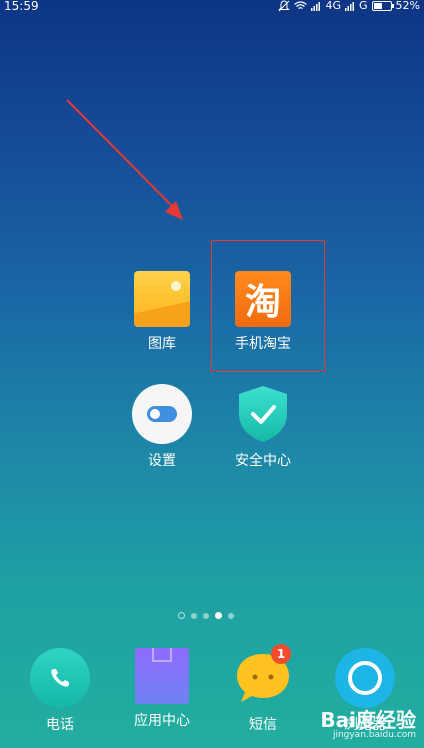 Image resolution: width=424 pixels, height=748 pixels. What do you see at coordinates (162, 676) in the screenshot?
I see `app-center-icon` at bounding box center [162, 676].